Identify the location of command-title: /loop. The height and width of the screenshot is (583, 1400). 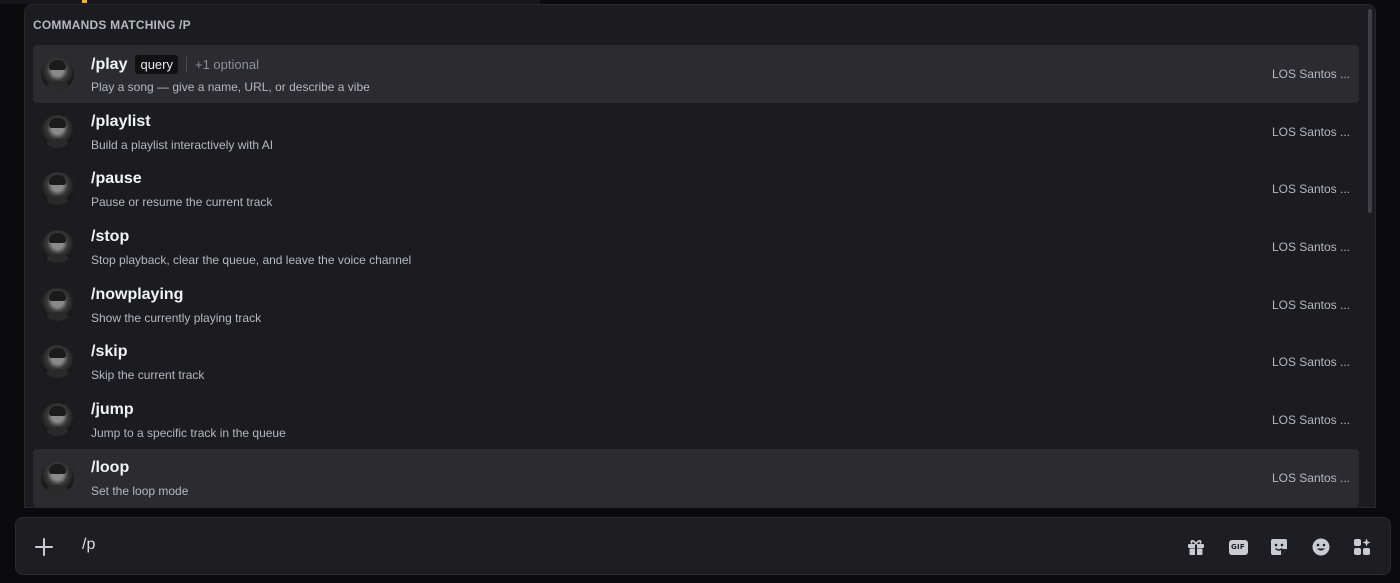
(110, 468).